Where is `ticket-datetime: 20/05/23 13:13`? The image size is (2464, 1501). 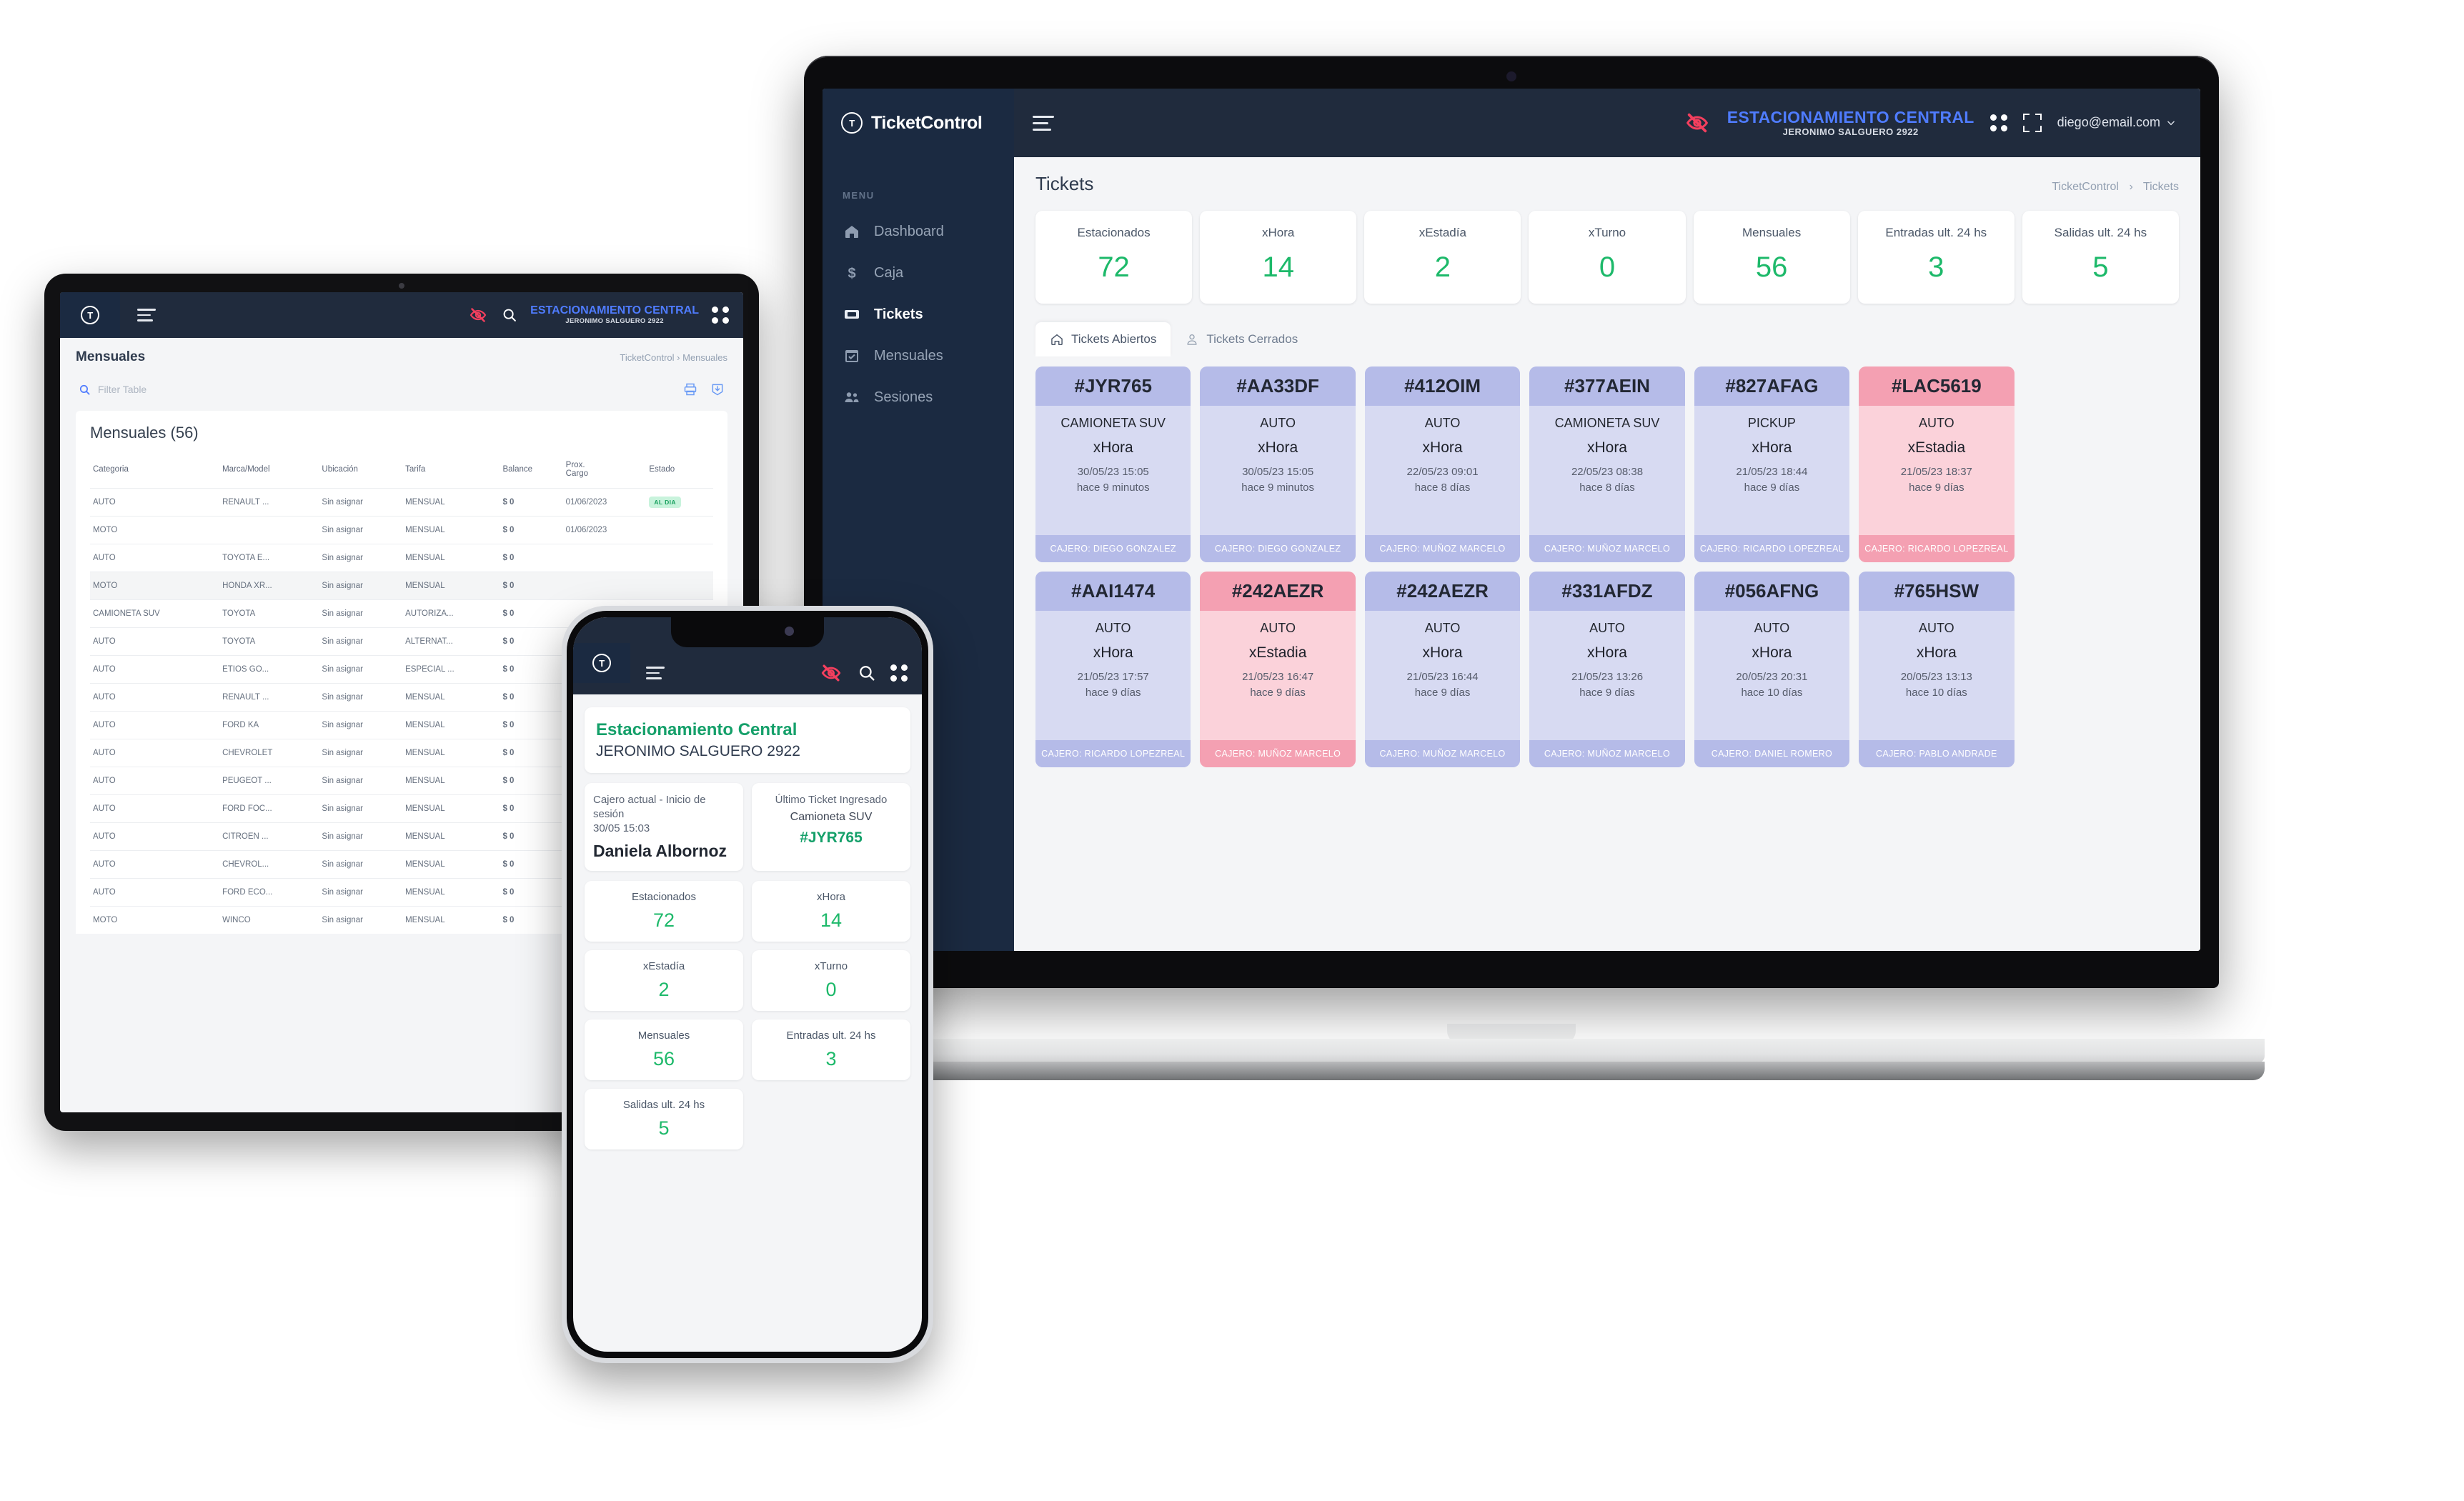
ticket-datetime: 20/05/23 13:13 is located at coordinates (1936, 677).